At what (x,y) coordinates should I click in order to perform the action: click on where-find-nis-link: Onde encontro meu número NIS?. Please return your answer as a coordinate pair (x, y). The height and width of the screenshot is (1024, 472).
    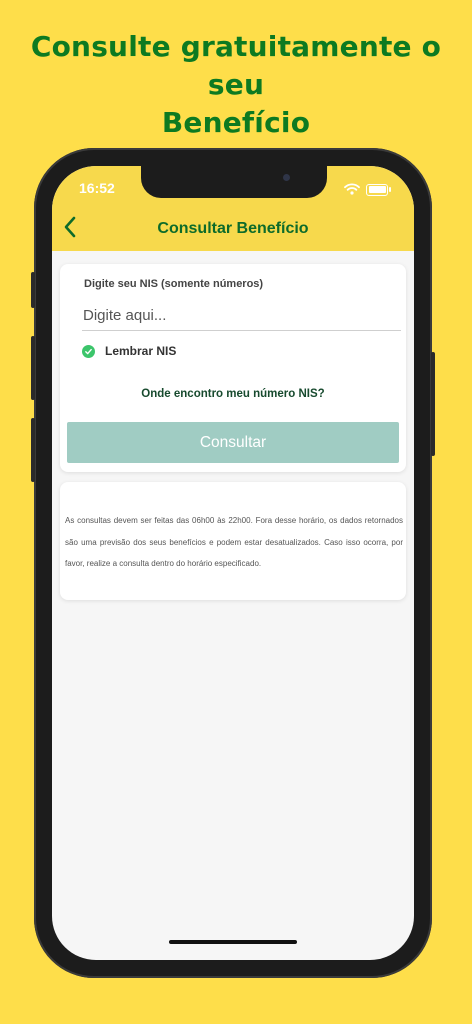
    Looking at the image, I should click on (233, 394).